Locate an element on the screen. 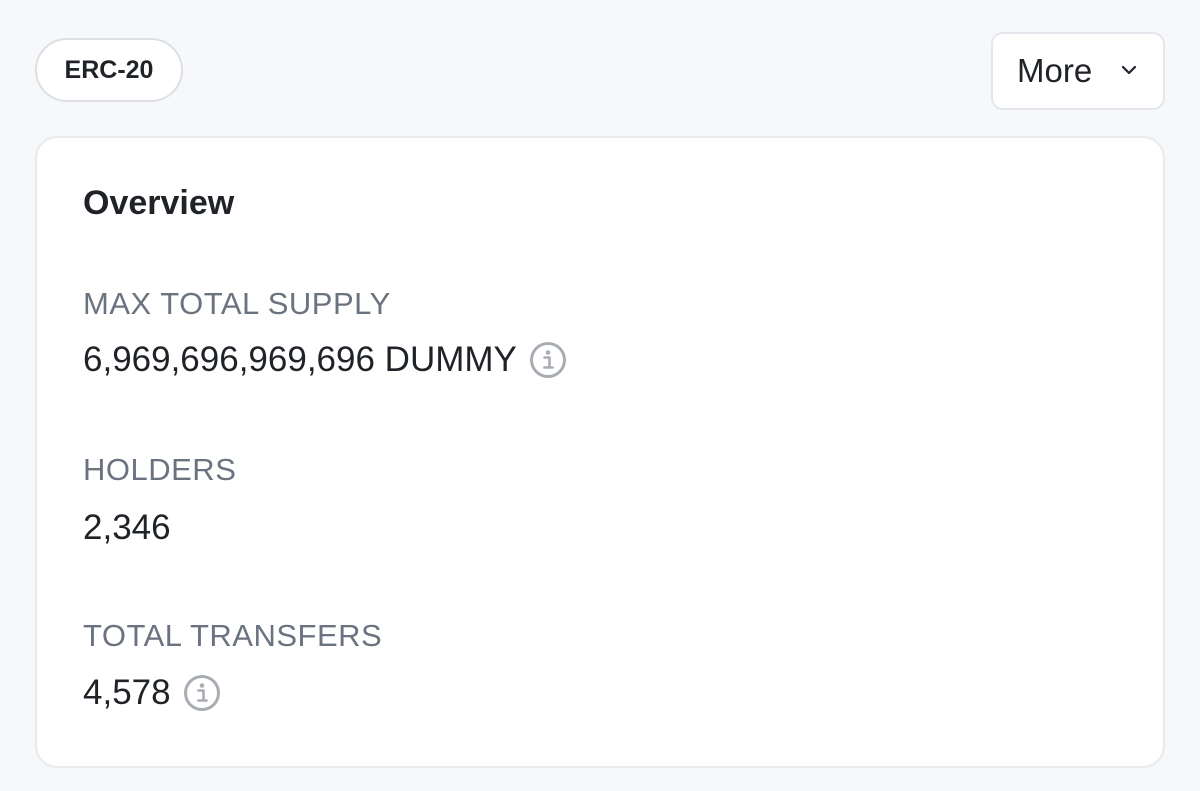 Image resolution: width=1200 pixels, height=791 pixels. max-total-supply-label: MAX TOTAL SUPPLY is located at coordinates (237, 303).